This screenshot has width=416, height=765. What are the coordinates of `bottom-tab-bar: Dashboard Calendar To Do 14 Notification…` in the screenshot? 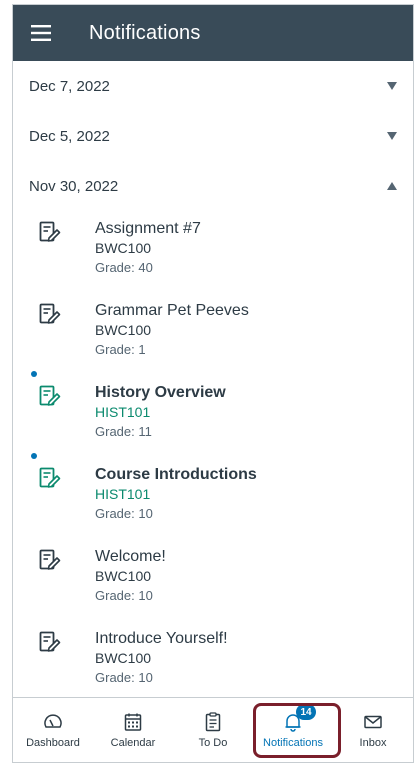 It's located at (213, 729).